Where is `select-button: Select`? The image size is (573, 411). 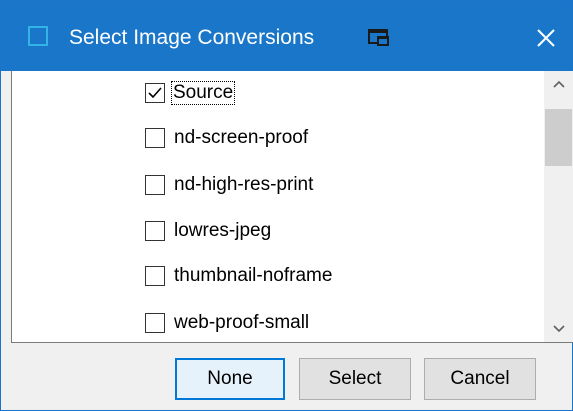
select-button: Select is located at coordinates (355, 379).